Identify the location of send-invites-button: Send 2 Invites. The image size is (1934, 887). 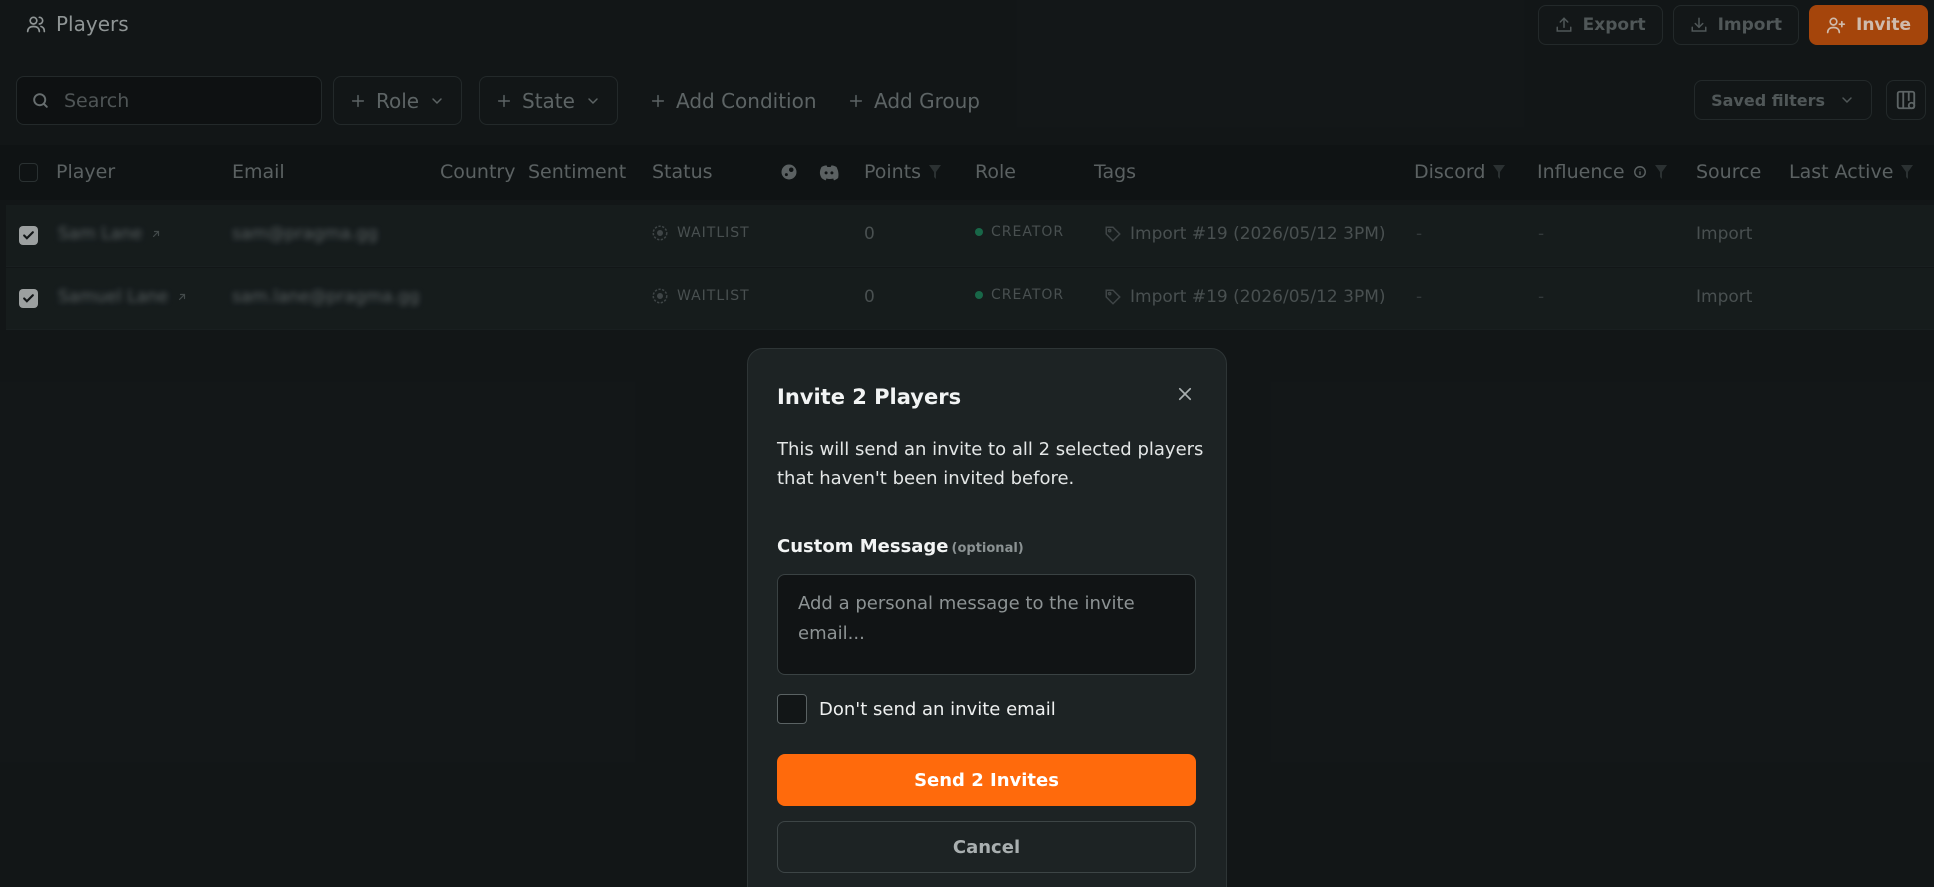
(986, 780).